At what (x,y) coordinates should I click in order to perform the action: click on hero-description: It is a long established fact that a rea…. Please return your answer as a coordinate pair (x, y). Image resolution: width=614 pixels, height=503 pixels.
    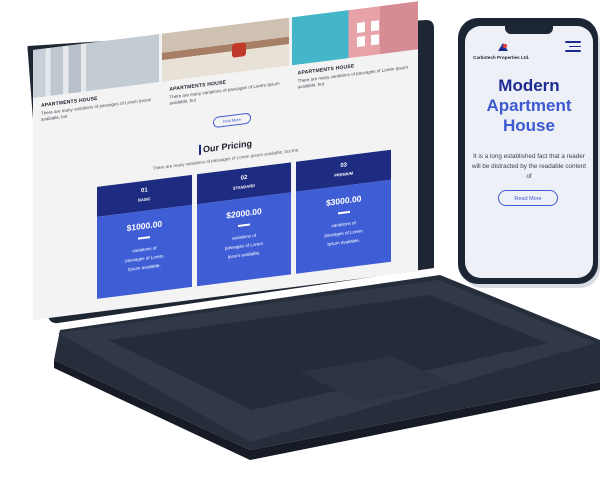
    Looking at the image, I should click on (529, 166).